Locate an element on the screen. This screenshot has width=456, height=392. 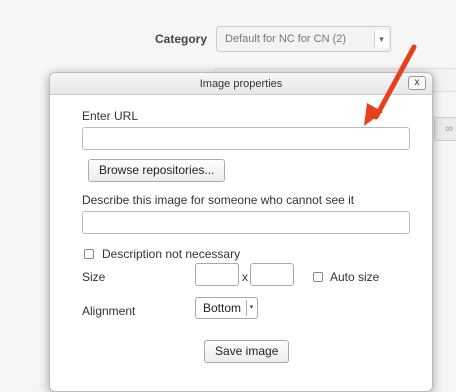
save-image-button: Save image is located at coordinates (247, 351).